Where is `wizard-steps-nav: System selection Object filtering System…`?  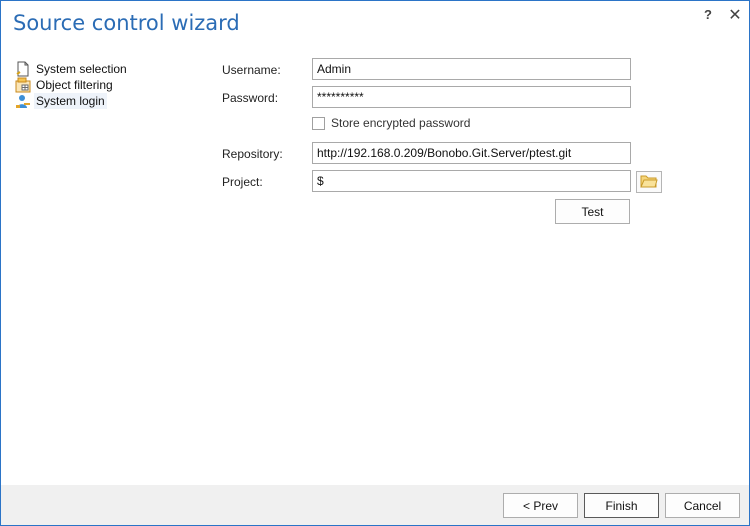
wizard-steps-nav: System selection Object filtering System… is located at coordinates (105, 85).